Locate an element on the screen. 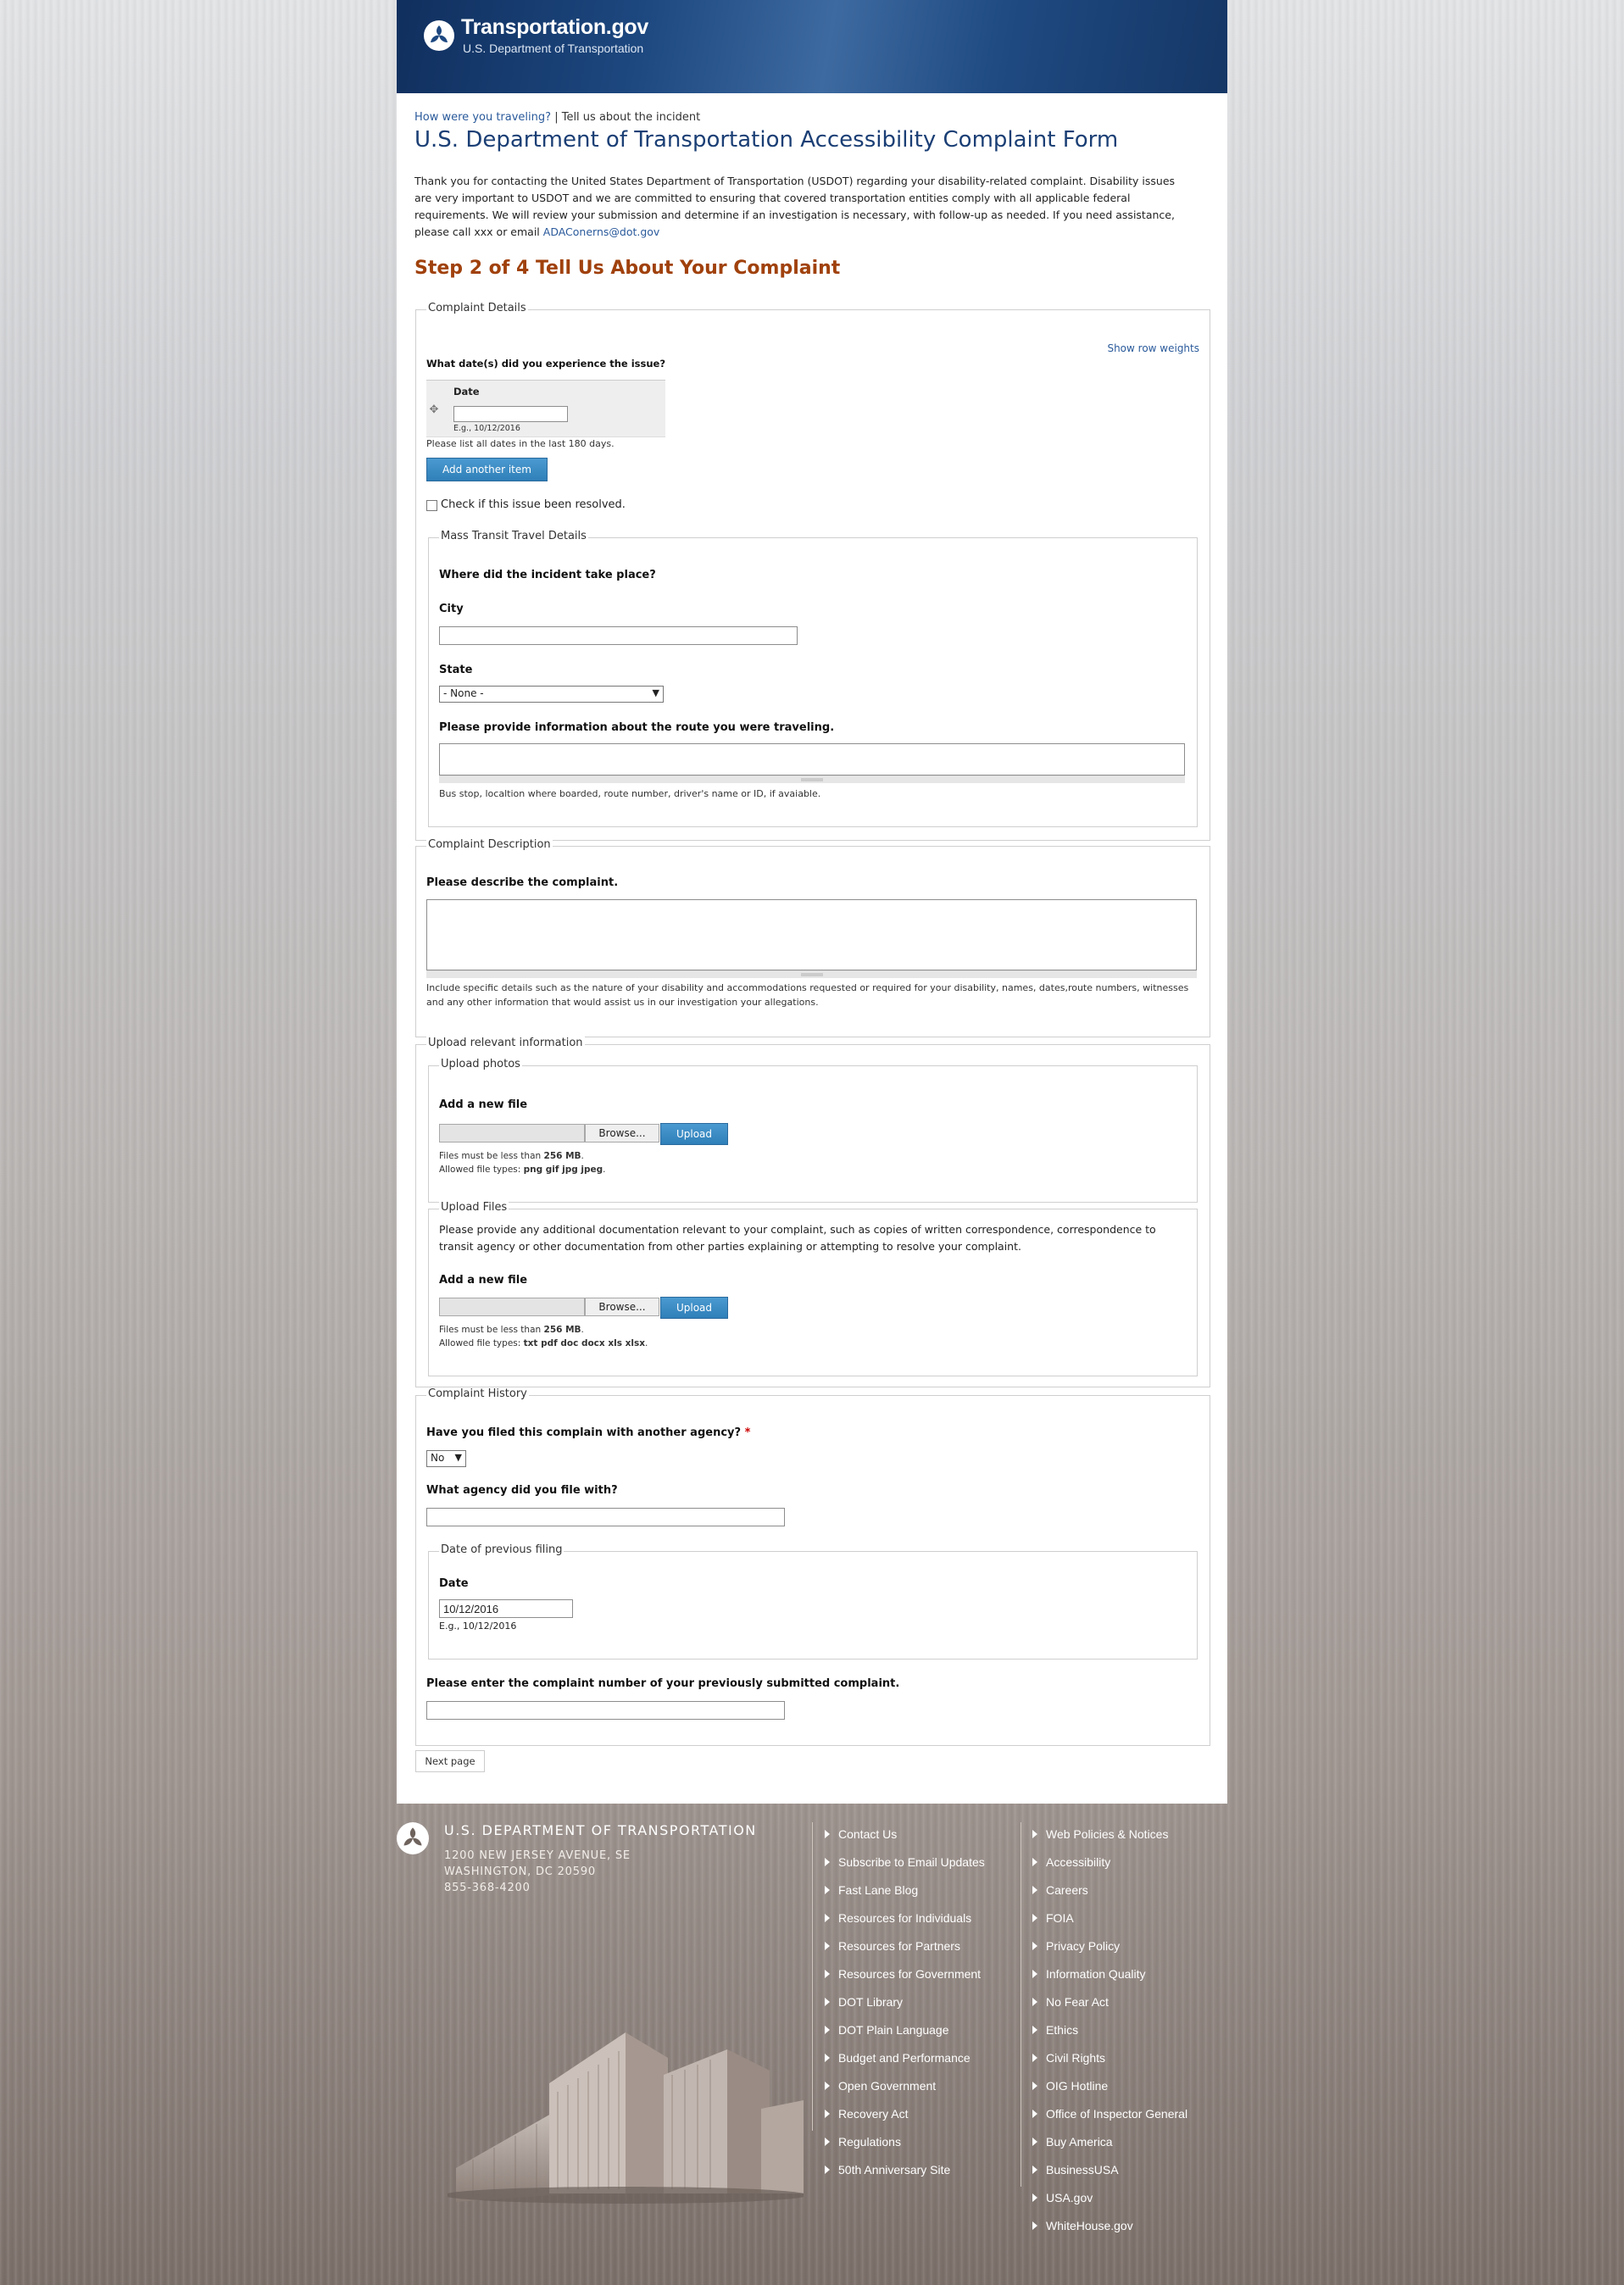 The height and width of the screenshot is (2285, 1624). files-add-file-label: Add a new file is located at coordinates (483, 1280).